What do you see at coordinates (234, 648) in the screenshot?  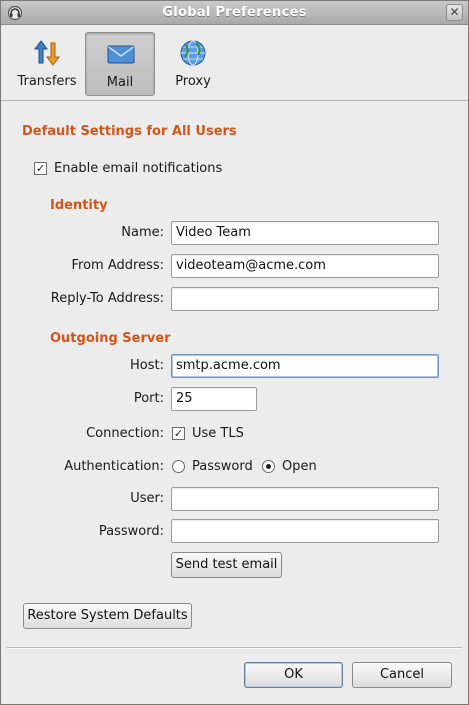 I see `footer-separator` at bounding box center [234, 648].